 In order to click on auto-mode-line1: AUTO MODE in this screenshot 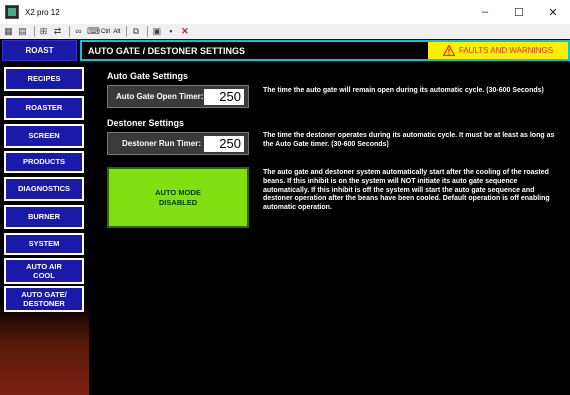, I will do `click(178, 192)`.